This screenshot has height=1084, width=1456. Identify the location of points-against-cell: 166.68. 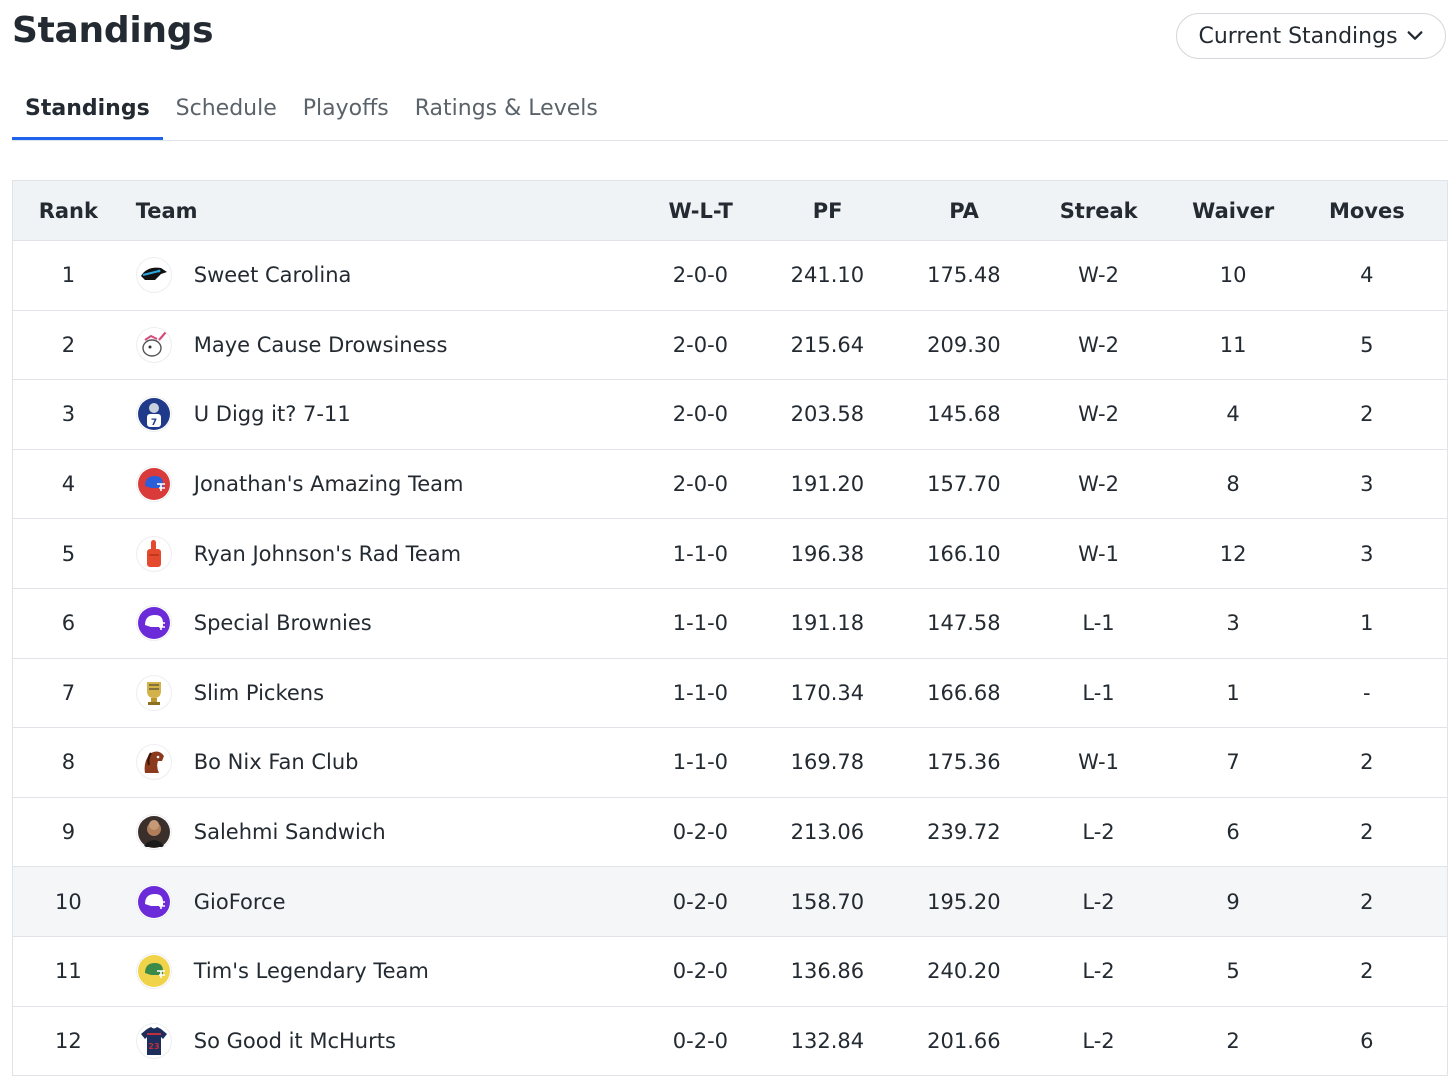
(964, 692).